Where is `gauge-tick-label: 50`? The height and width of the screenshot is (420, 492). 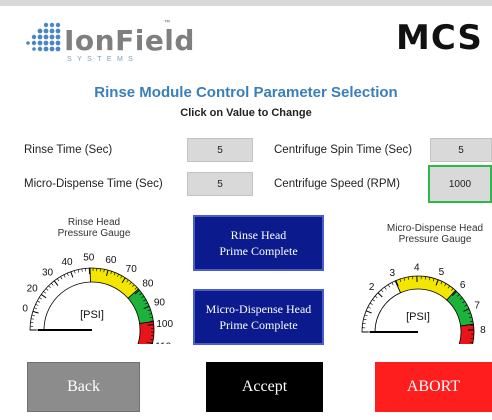
gauge-tick-label: 50 is located at coordinates (89, 258).